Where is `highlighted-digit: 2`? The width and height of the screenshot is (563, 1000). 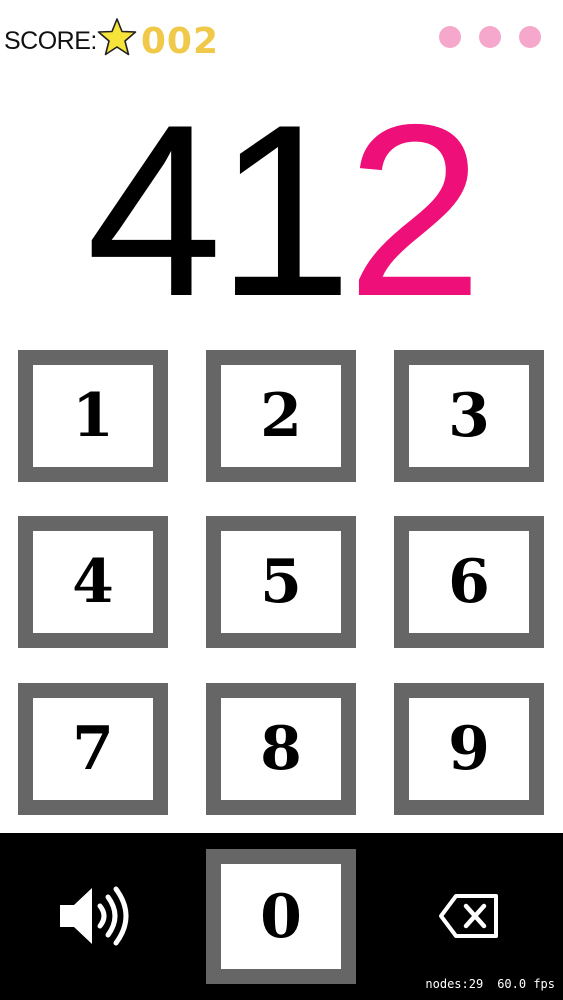 highlighted-digit: 2 is located at coordinates (414, 210).